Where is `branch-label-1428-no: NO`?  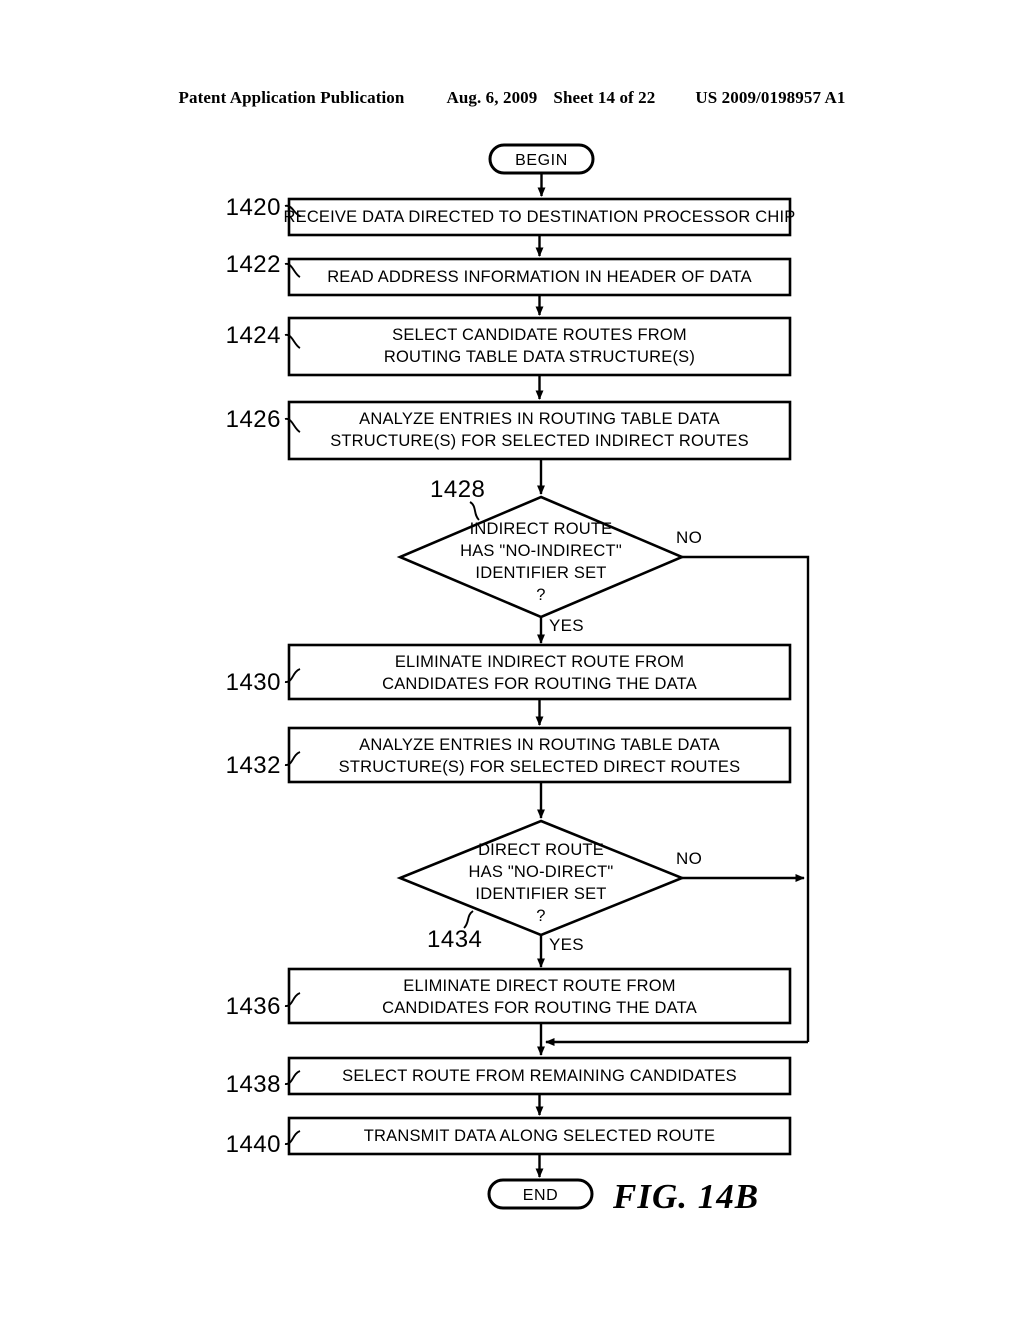
branch-label-1428-no: NO is located at coordinates (689, 537).